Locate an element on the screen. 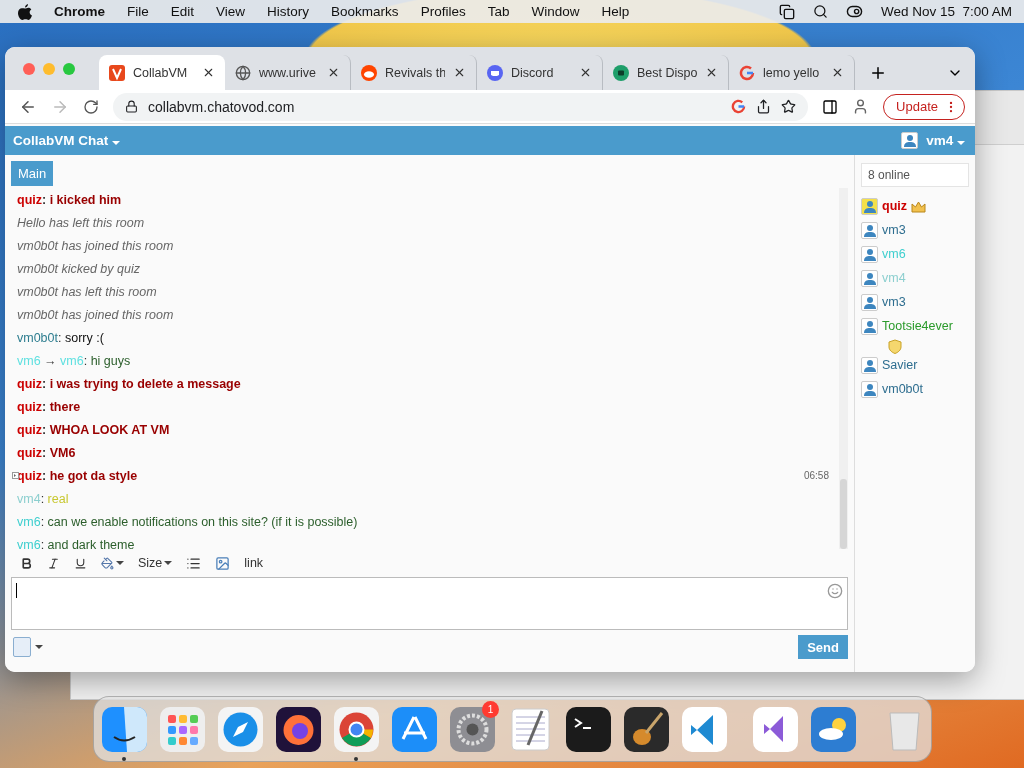 This screenshot has width=1024, height=768. browser-tab: CollabVM is located at coordinates (162, 72).